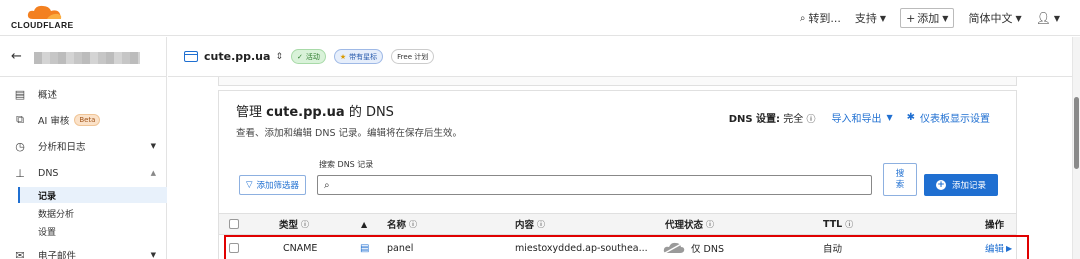 Image resolution: width=1080 pixels, height=259 pixels. What do you see at coordinates (92, 195) in the screenshot?
I see `sidebar-subitem-records: 记录` at bounding box center [92, 195].